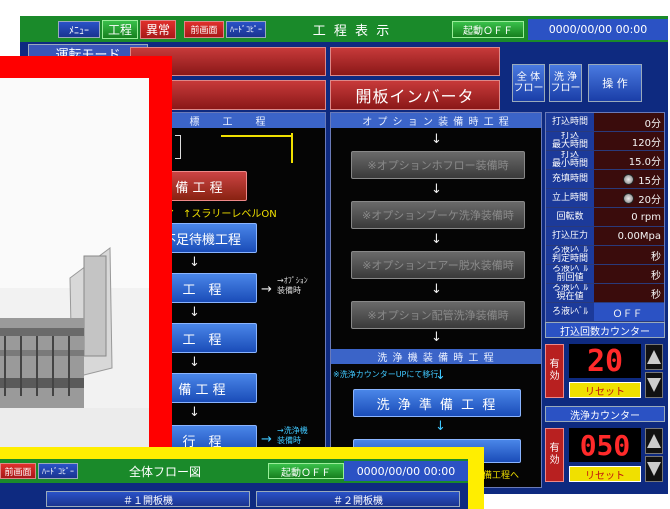 The width and height of the screenshot is (670, 509). I want to click on parameter-value: 0分, so click(629, 122).